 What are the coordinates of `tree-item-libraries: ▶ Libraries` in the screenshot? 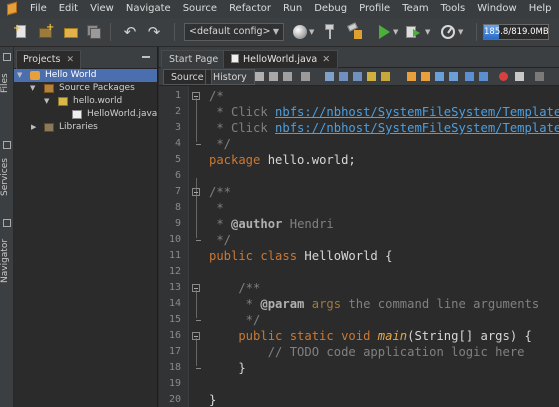 It's located at (85, 127).